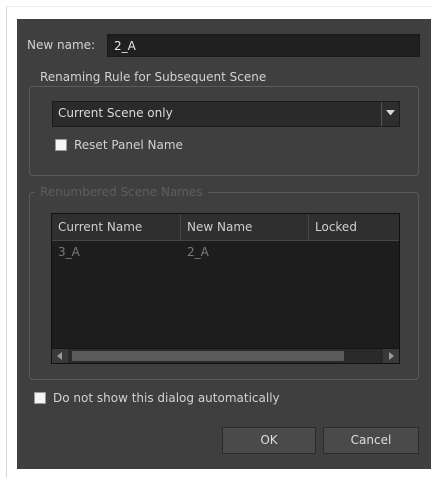  What do you see at coordinates (198, 252) in the screenshot?
I see `cell-new-name: 2_A` at bounding box center [198, 252].